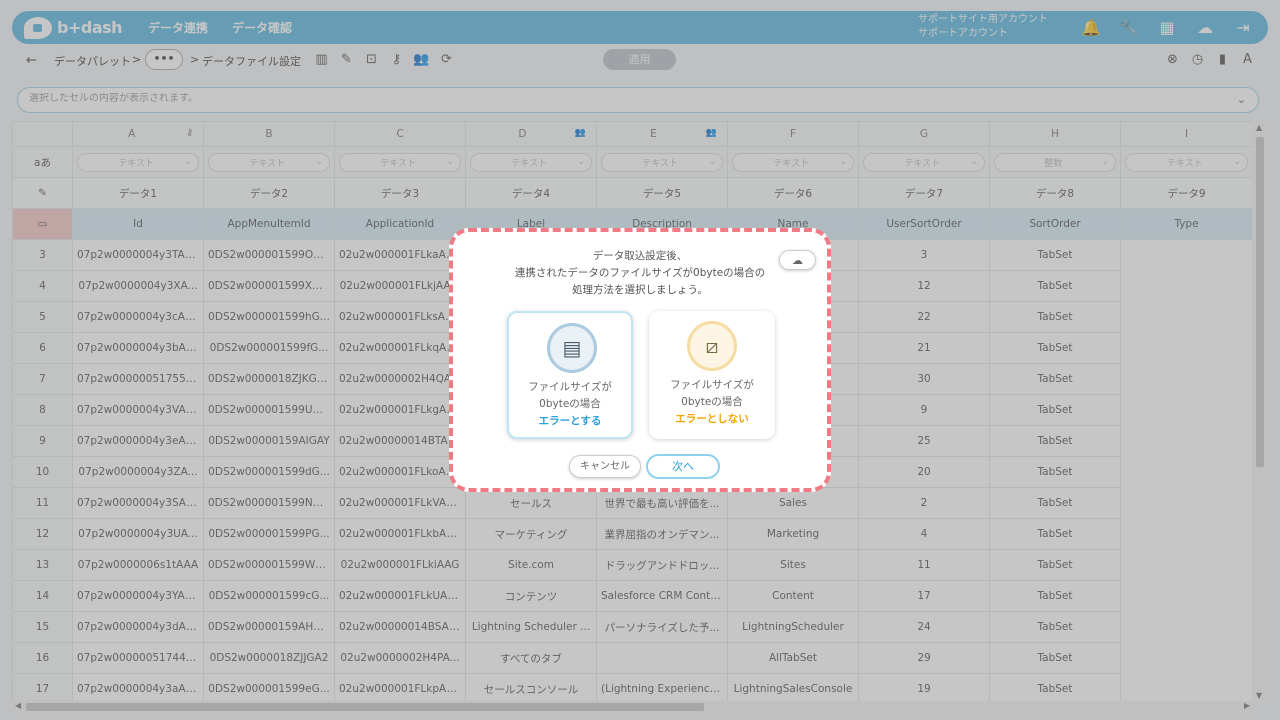  I want to click on dialog-message-line3: 処理方法を選択しましょう。, so click(640, 290).